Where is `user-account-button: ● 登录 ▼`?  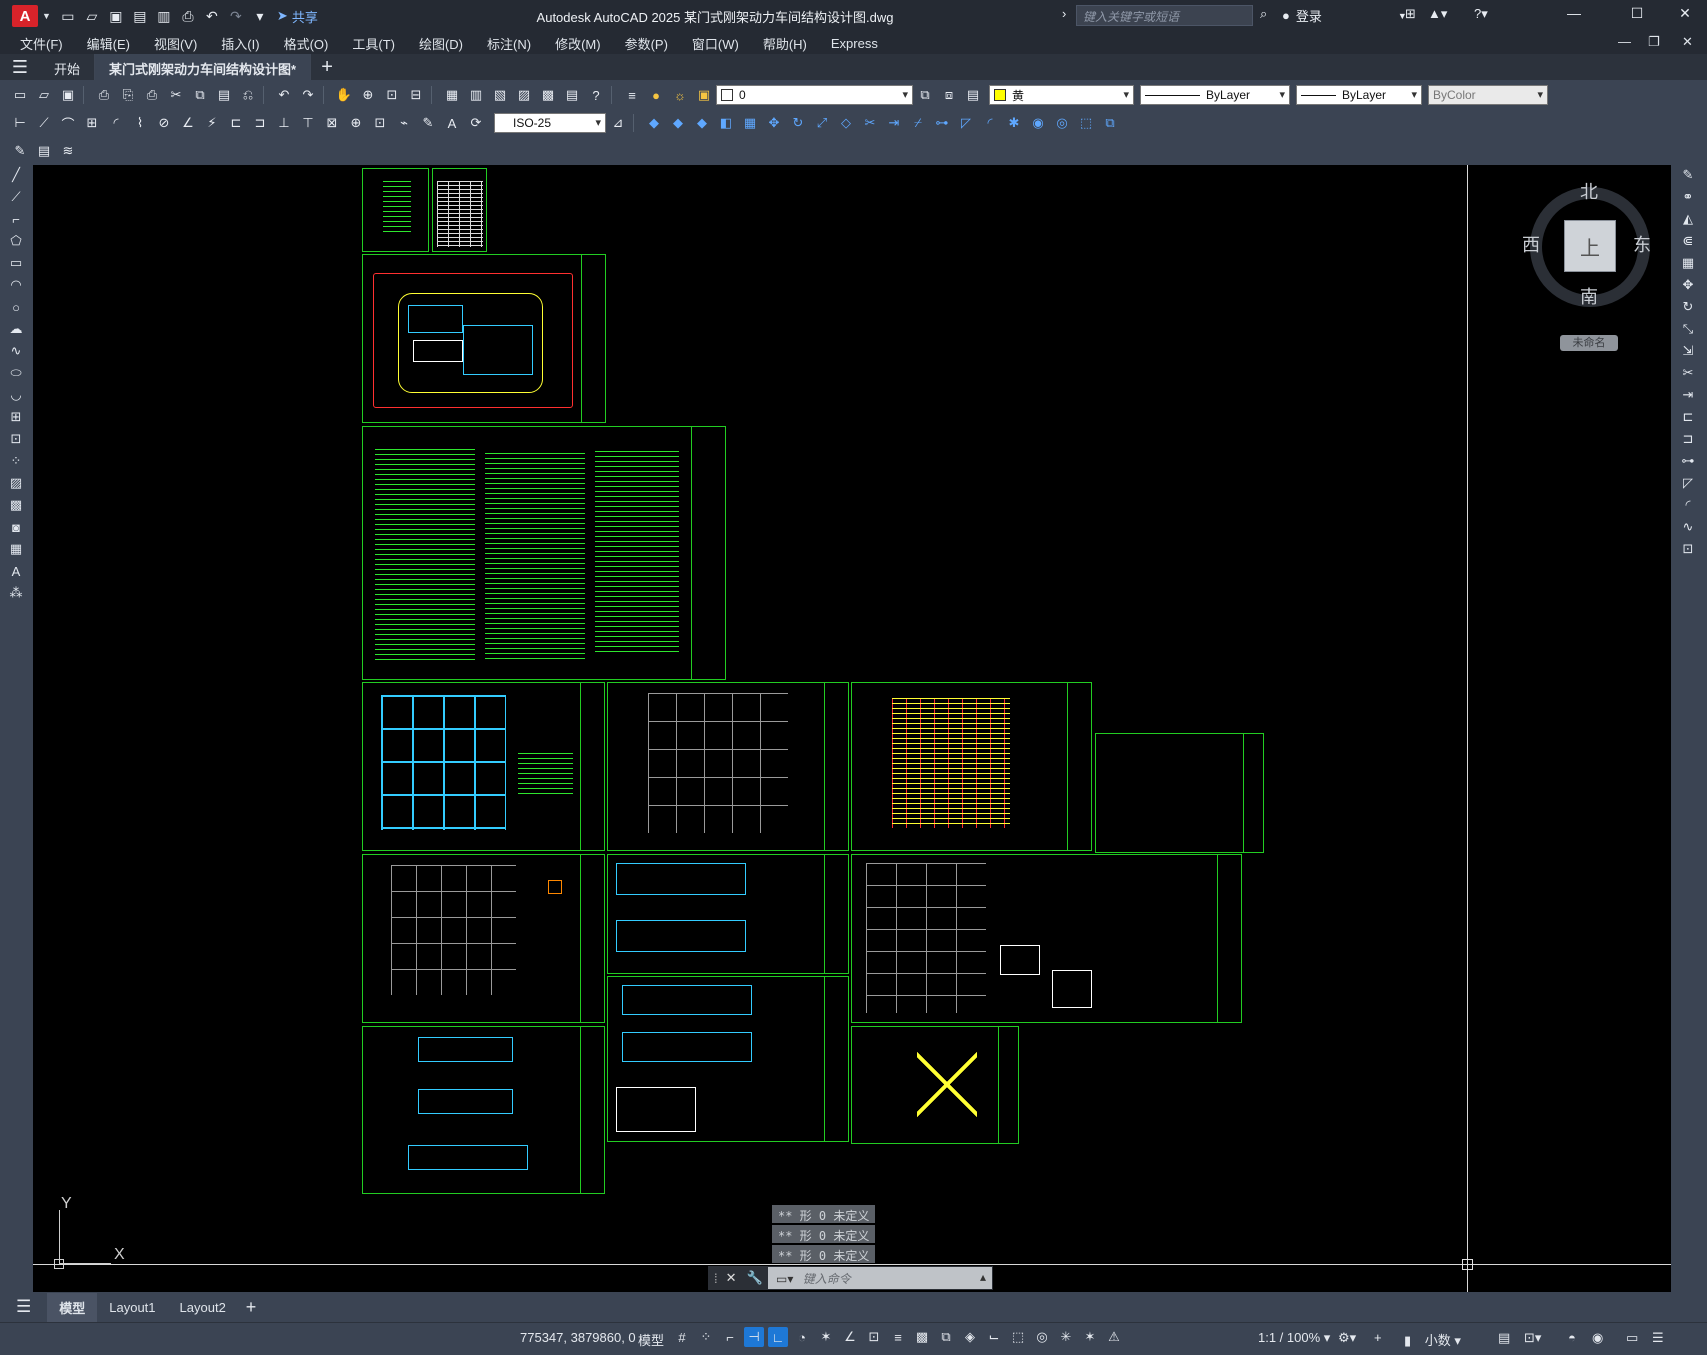 user-account-button: ● 登录 ▼ is located at coordinates (1344, 15).